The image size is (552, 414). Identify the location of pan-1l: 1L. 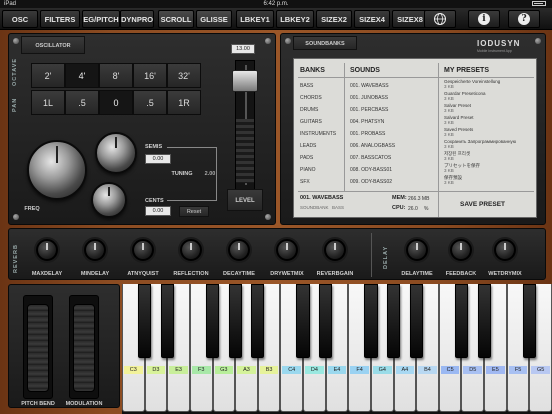
(48, 102).